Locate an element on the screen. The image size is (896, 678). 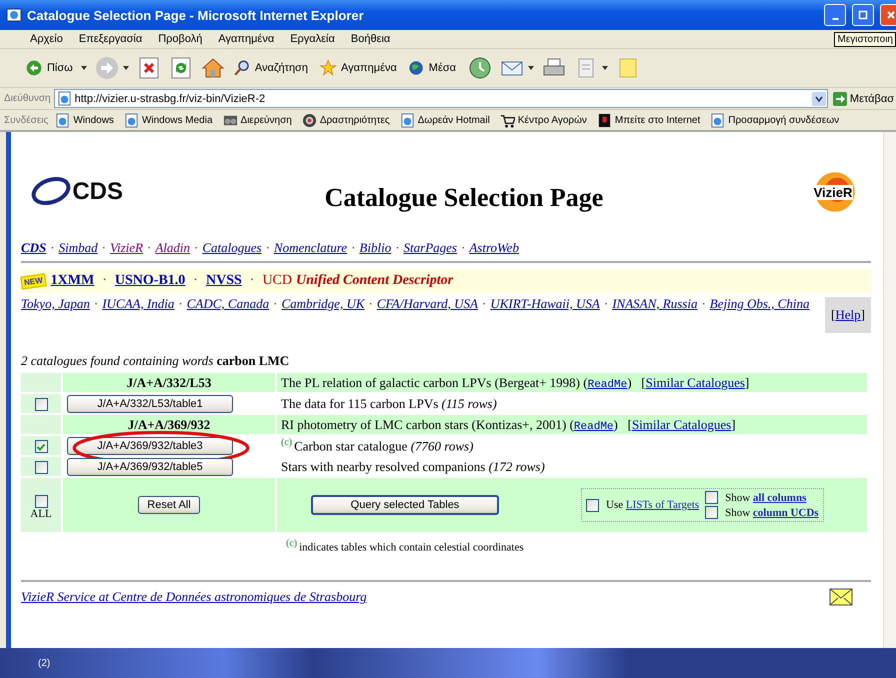
dropdown-icon is located at coordinates (819, 99).